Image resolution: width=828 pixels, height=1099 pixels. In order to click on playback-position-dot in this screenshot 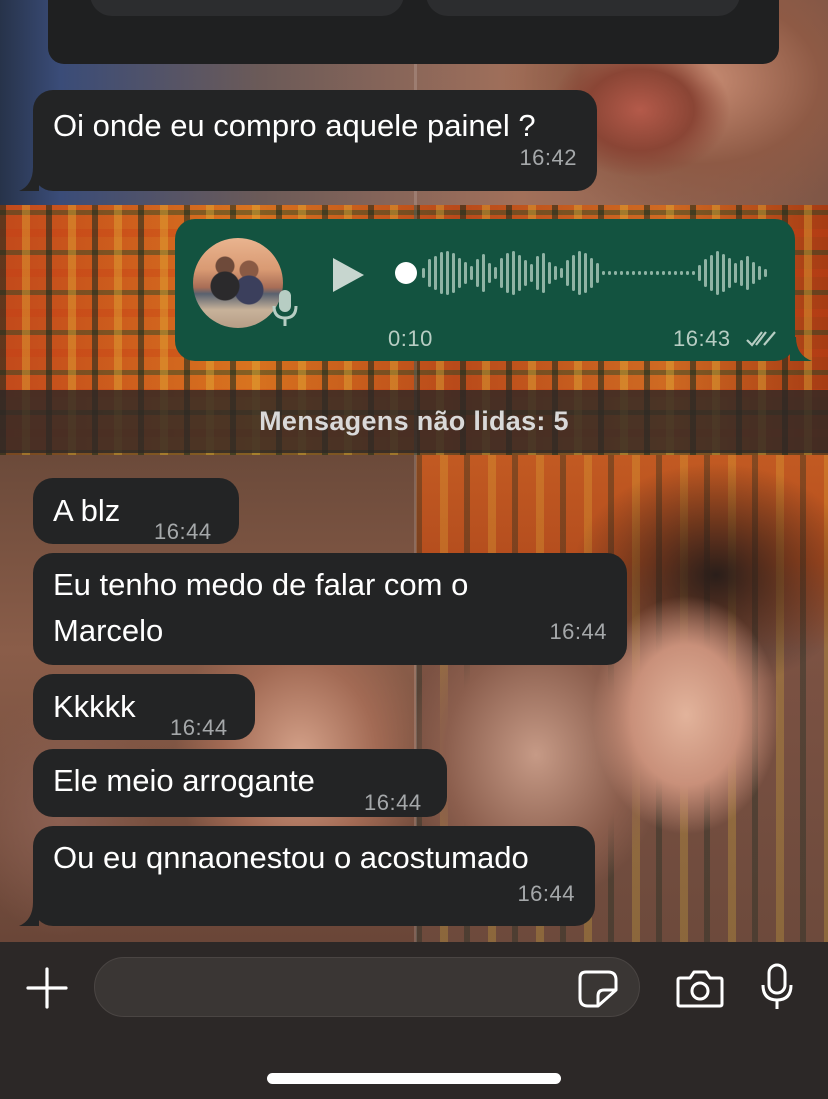, I will do `click(406, 273)`.